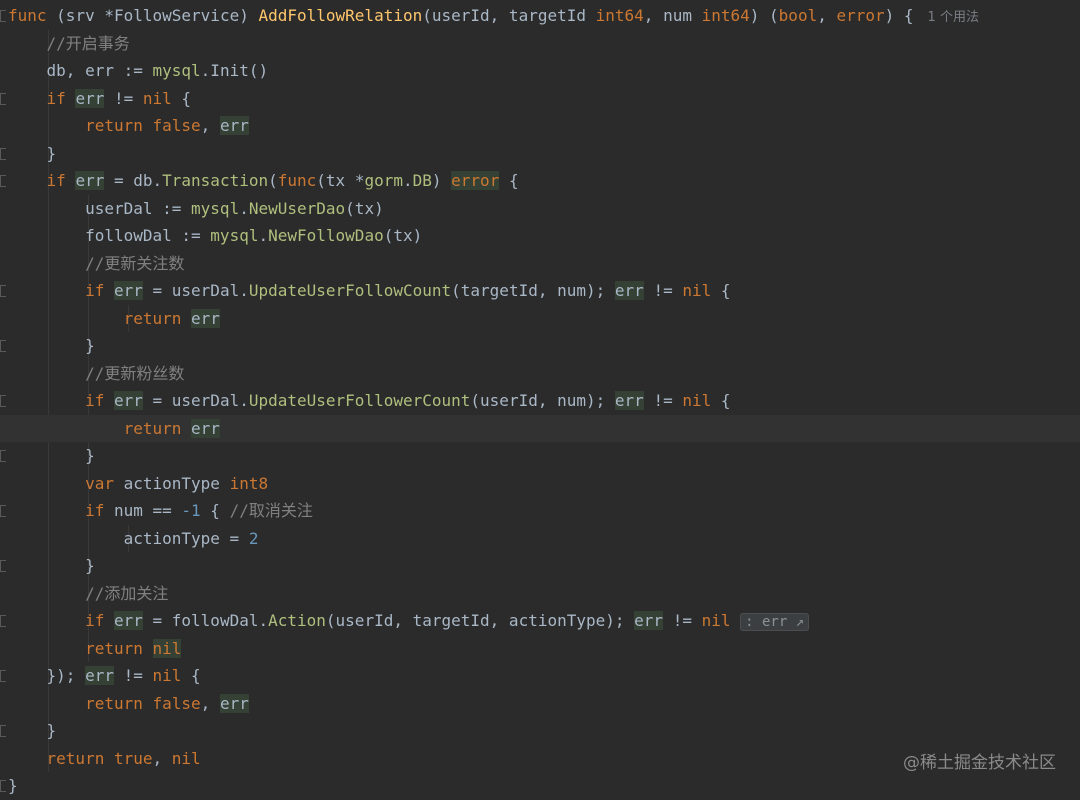 This screenshot has height=800, width=1080. Describe the element at coordinates (359, 400) in the screenshot. I see `code-token: UpdateUserFollowerCount` at that location.